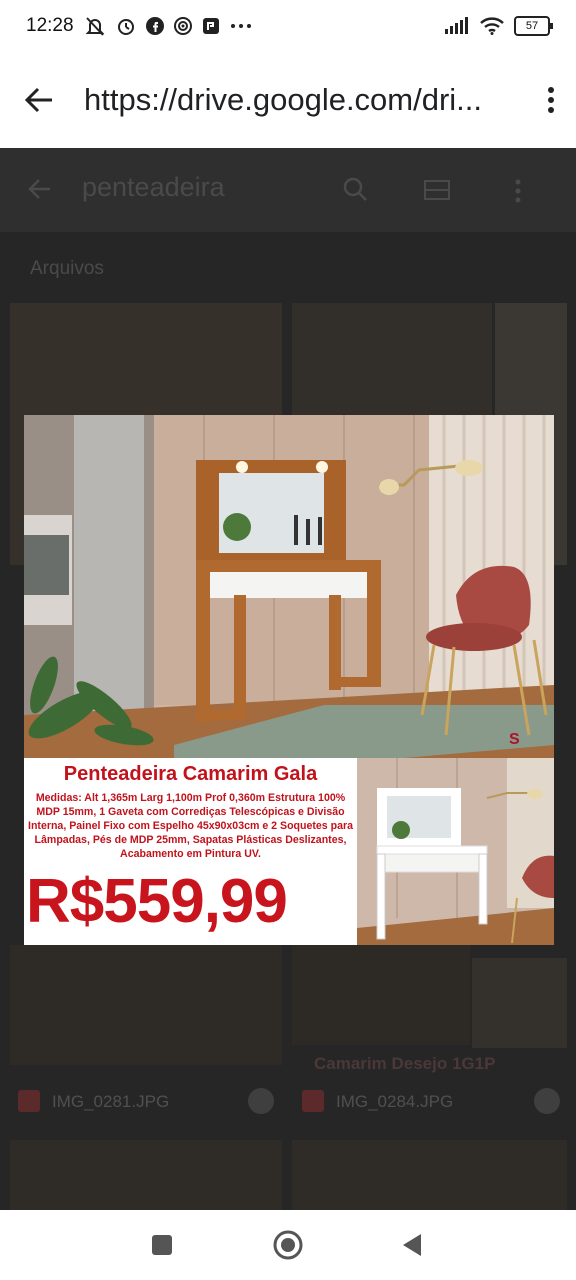  Describe the element at coordinates (154, 26) in the screenshot. I see `facebook-icon` at that location.